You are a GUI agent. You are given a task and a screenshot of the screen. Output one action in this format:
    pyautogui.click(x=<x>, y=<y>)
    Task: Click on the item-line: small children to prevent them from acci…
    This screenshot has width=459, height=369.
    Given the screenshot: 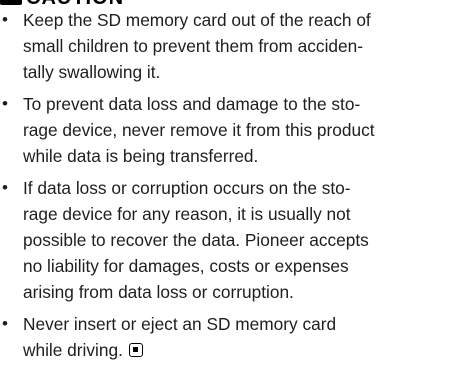 What is the action you would take?
    pyautogui.click(x=193, y=46)
    